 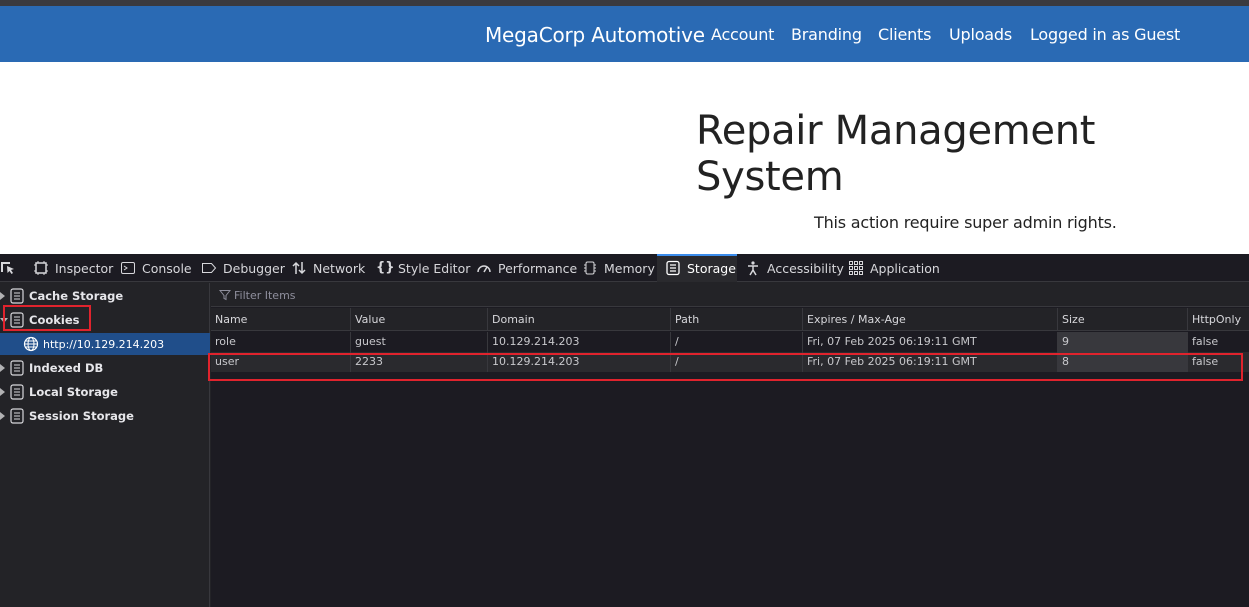 I want to click on cell-size: 9, so click(x=1122, y=342).